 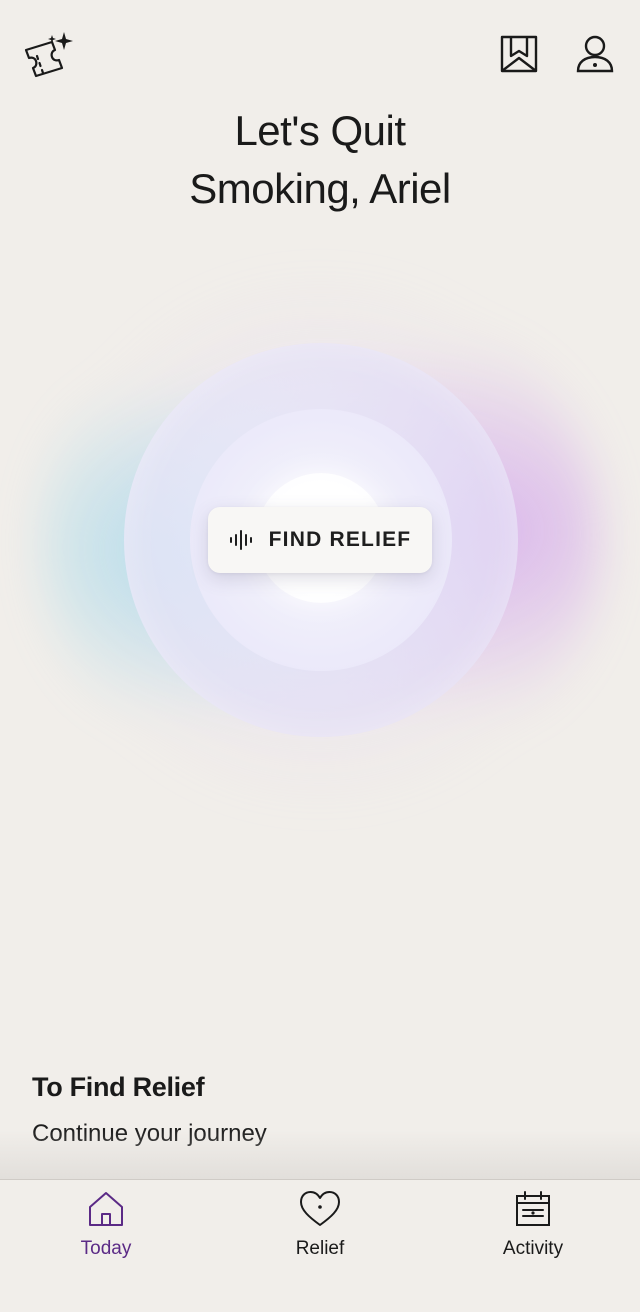 I want to click on find-relief-button: FIND RELIEF, so click(x=320, y=540).